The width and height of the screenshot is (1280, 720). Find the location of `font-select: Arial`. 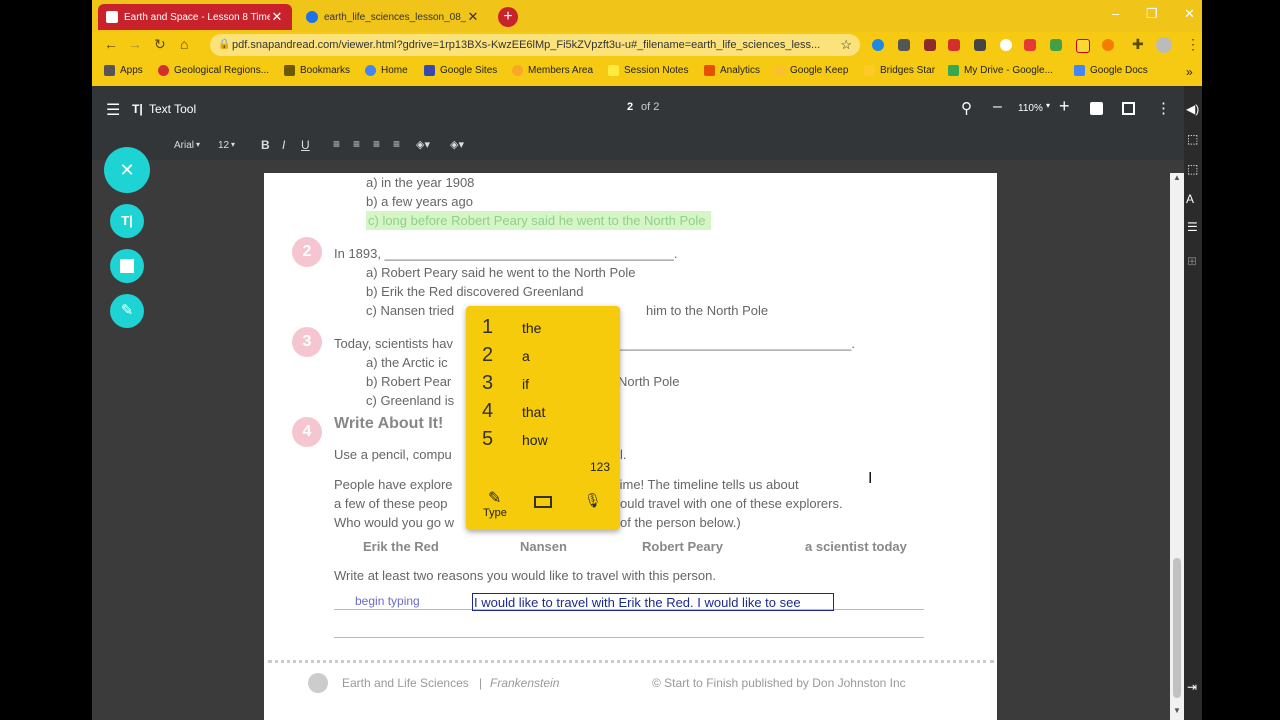

font-select: Arial is located at coordinates (184, 145).